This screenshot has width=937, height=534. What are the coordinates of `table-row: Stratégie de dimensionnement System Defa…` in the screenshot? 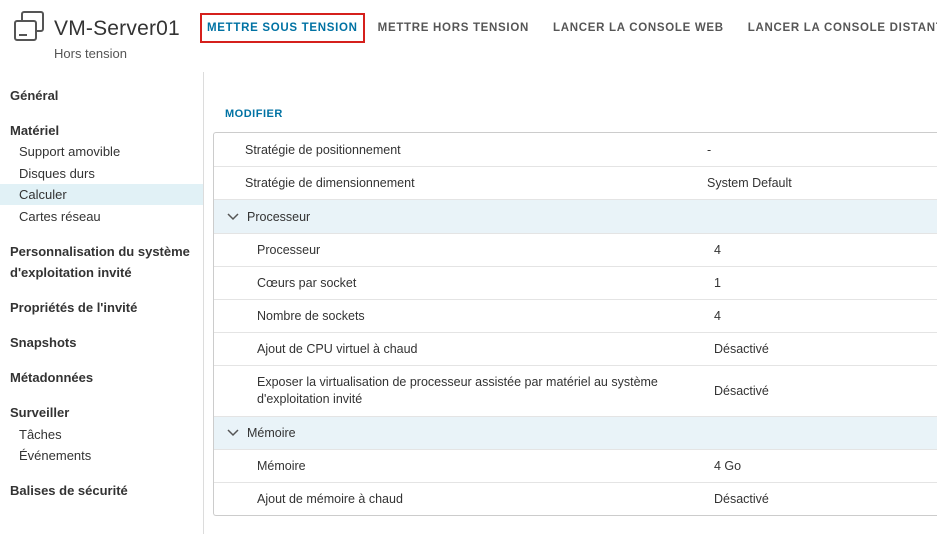 It's located at (575, 182).